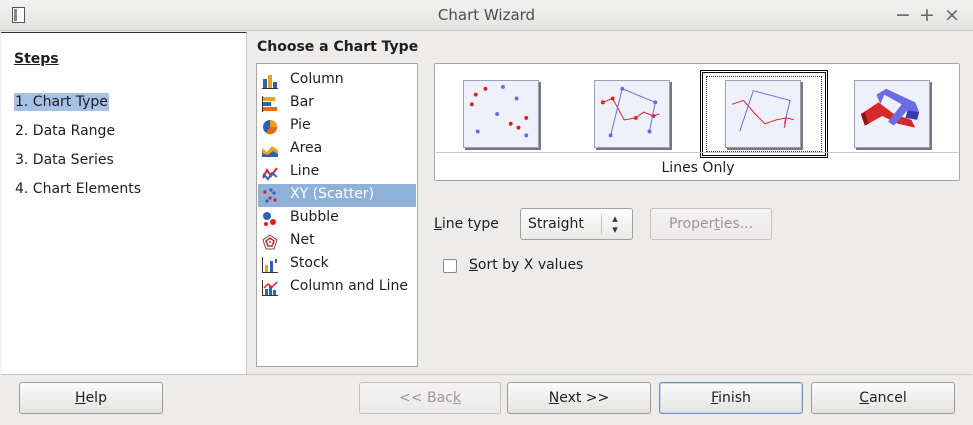  I want to click on list-item-label: Pie, so click(300, 125).